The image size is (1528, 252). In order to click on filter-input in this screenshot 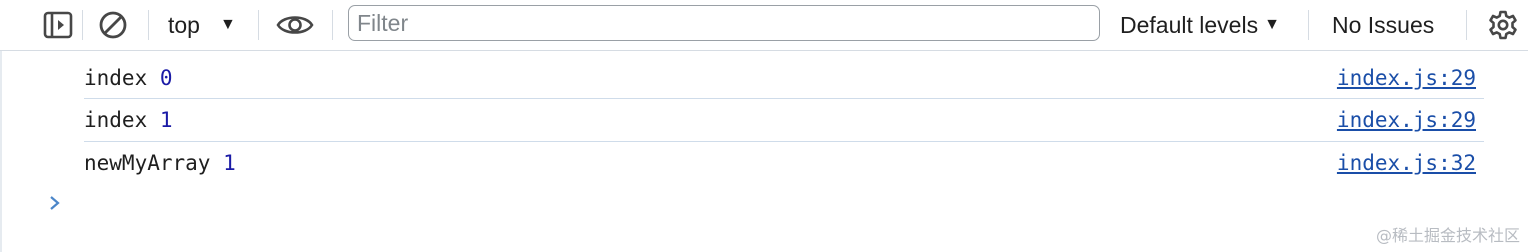, I will do `click(724, 23)`.